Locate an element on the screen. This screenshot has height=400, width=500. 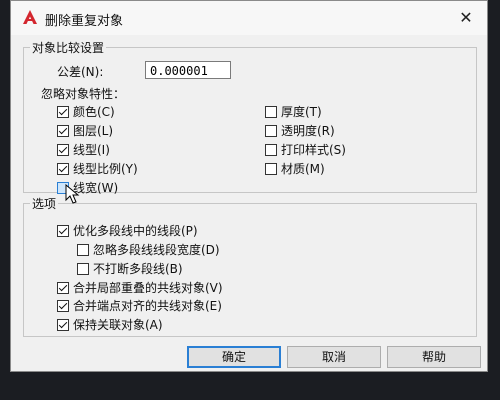
mouse-cursor-icon is located at coordinates (72, 194).